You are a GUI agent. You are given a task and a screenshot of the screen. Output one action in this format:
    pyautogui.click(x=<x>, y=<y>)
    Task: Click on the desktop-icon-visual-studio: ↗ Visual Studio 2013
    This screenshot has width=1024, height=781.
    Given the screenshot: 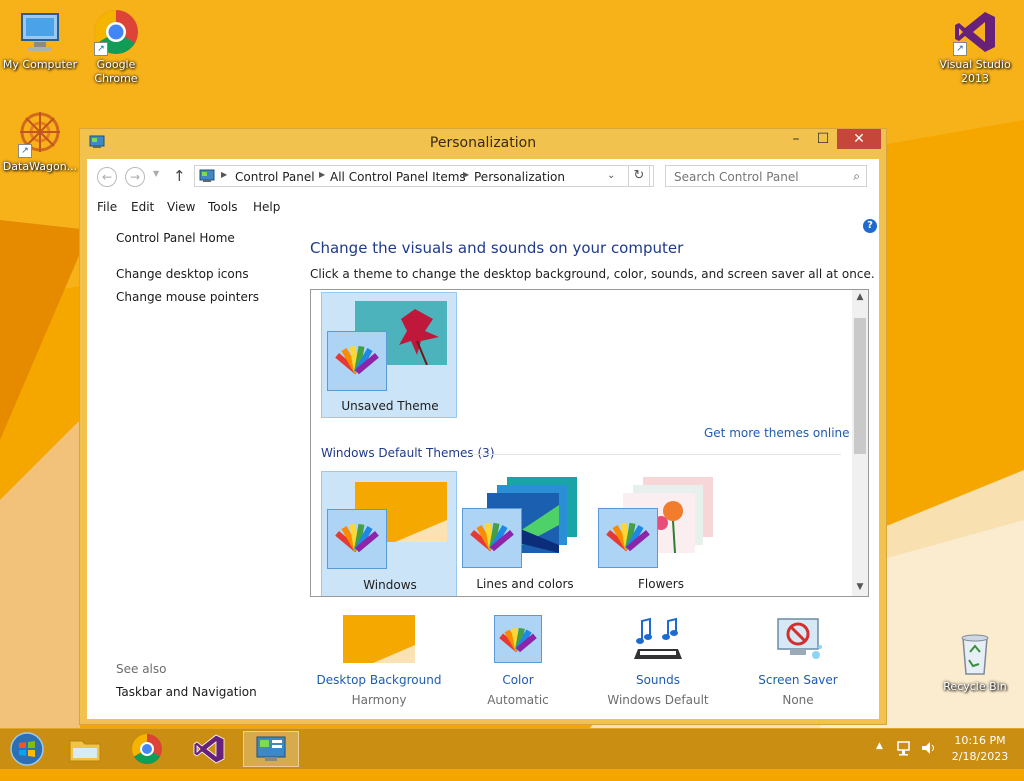 What is the action you would take?
    pyautogui.click(x=975, y=47)
    